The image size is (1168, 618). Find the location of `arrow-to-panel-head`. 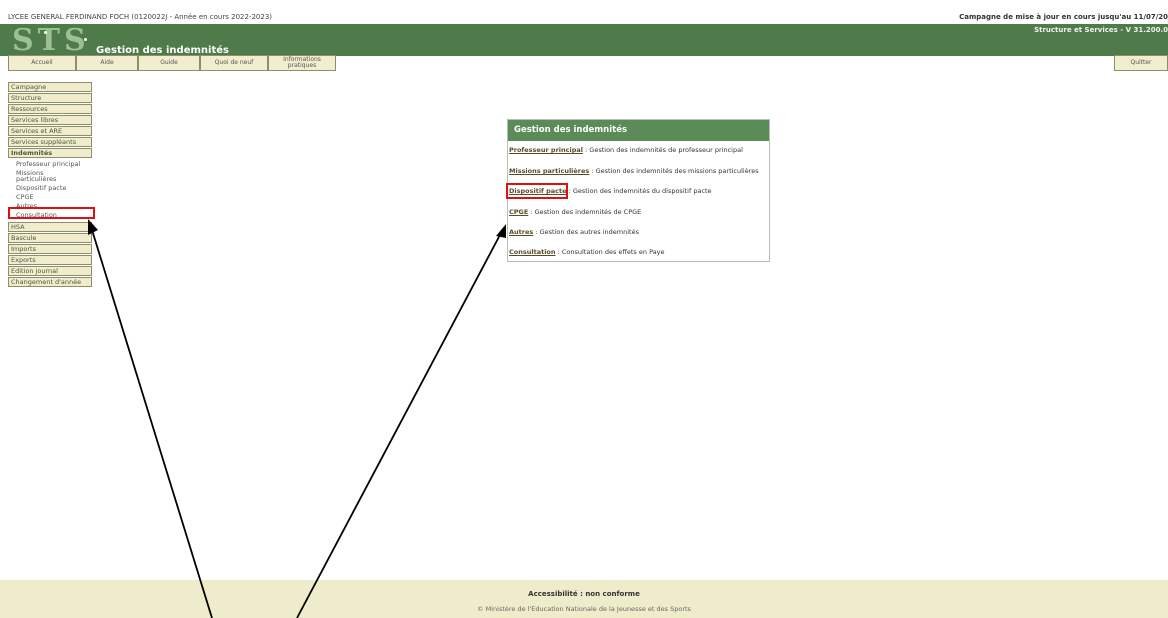

arrow-to-panel-head is located at coordinates (501, 231).